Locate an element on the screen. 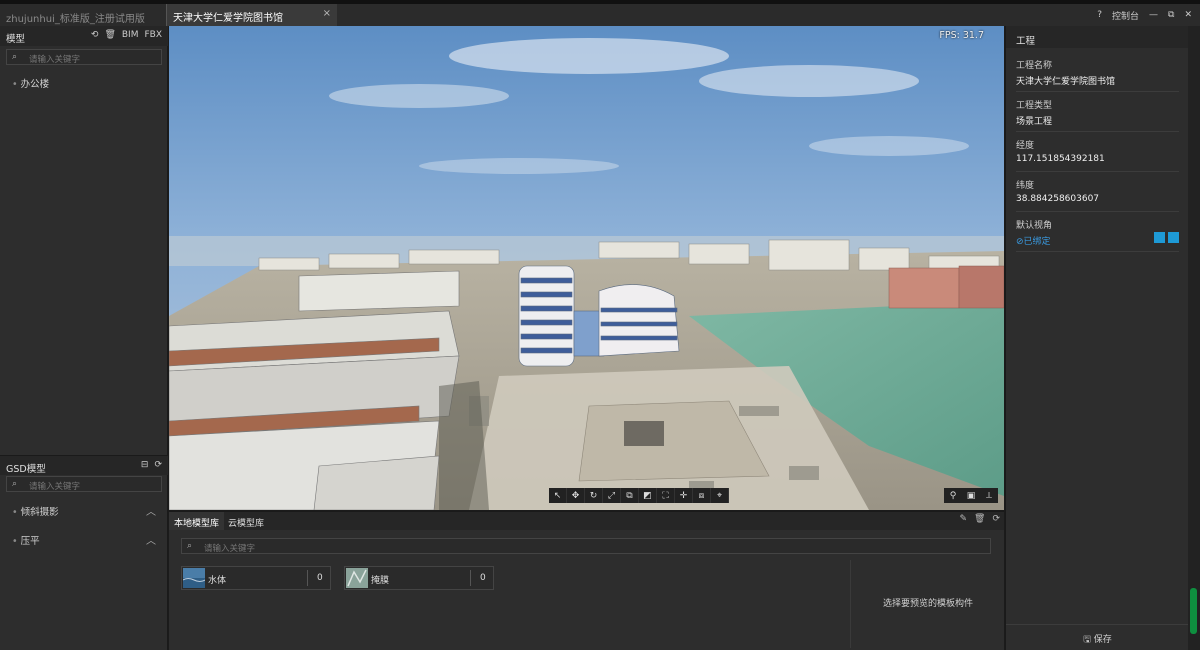 The width and height of the screenshot is (1200, 650). prop-key: 默认视角 is located at coordinates (1034, 226).